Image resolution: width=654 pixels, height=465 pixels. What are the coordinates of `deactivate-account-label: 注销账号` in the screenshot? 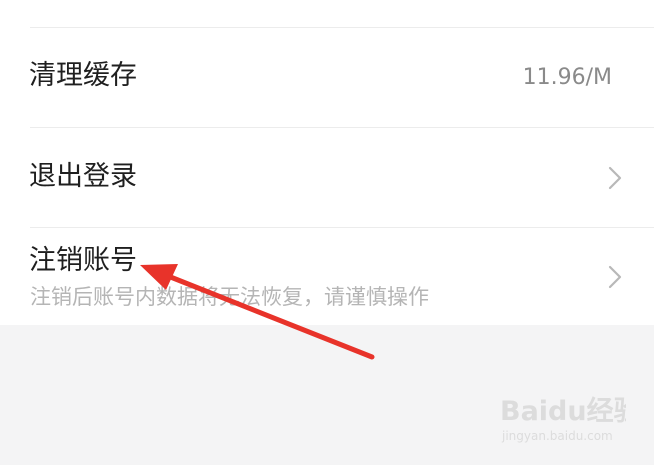 It's located at (83, 260).